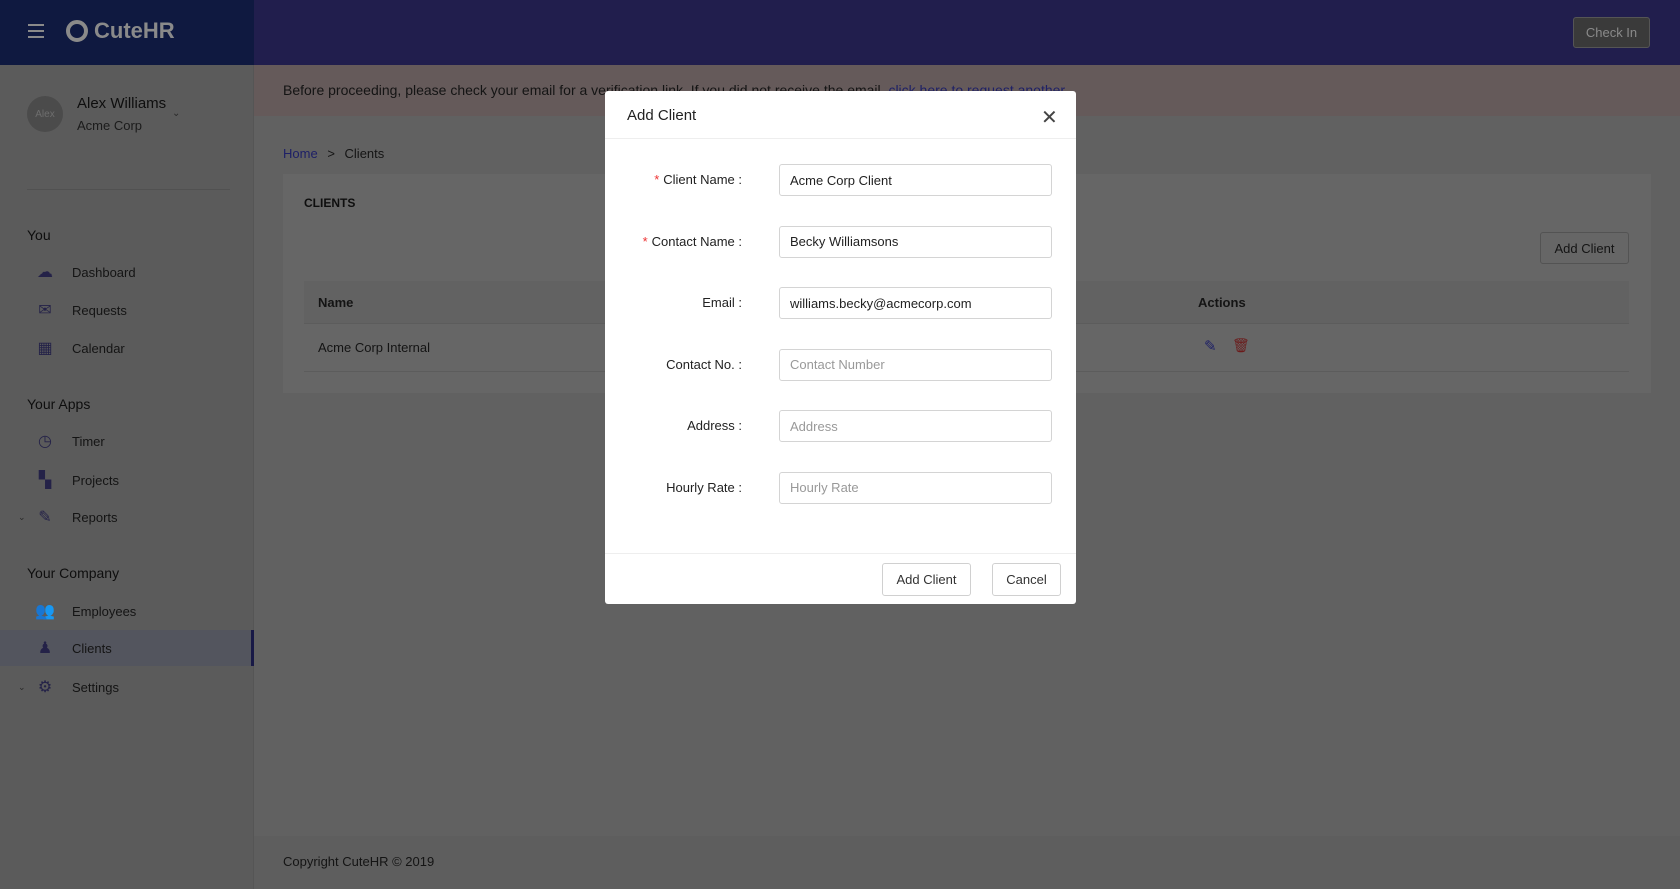  I want to click on section-your-apps: Your Apps, so click(59, 404).